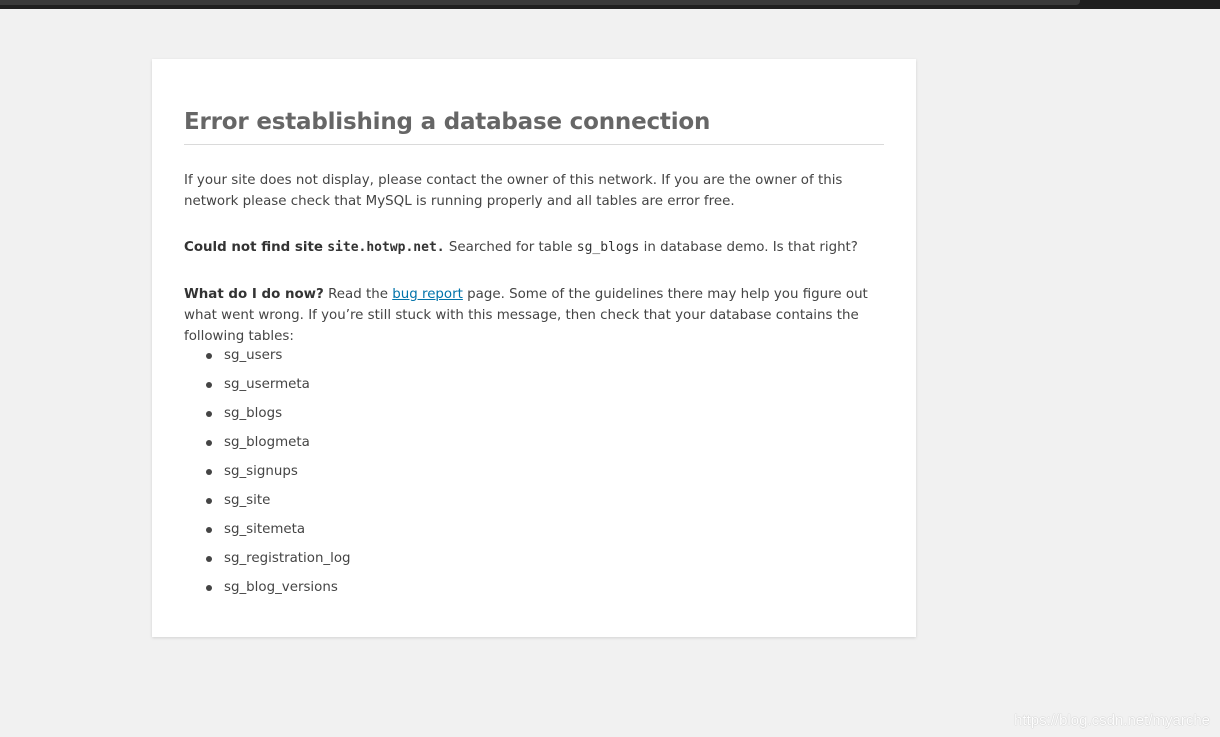 Image resolution: width=1220 pixels, height=737 pixels. Describe the element at coordinates (267, 442) in the screenshot. I see `table-name-item: sg_blogmeta` at that location.